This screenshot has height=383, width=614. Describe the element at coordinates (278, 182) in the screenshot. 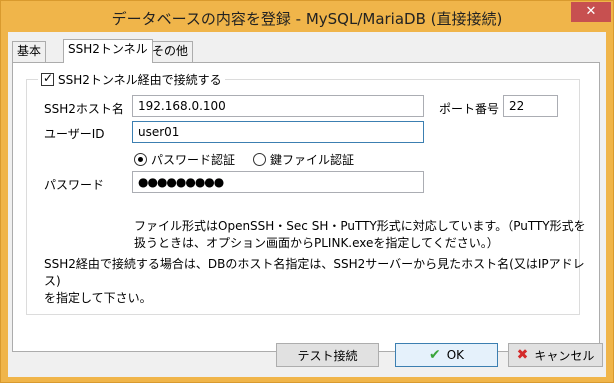

I see `password-input: ●●●●●●●●●` at that location.